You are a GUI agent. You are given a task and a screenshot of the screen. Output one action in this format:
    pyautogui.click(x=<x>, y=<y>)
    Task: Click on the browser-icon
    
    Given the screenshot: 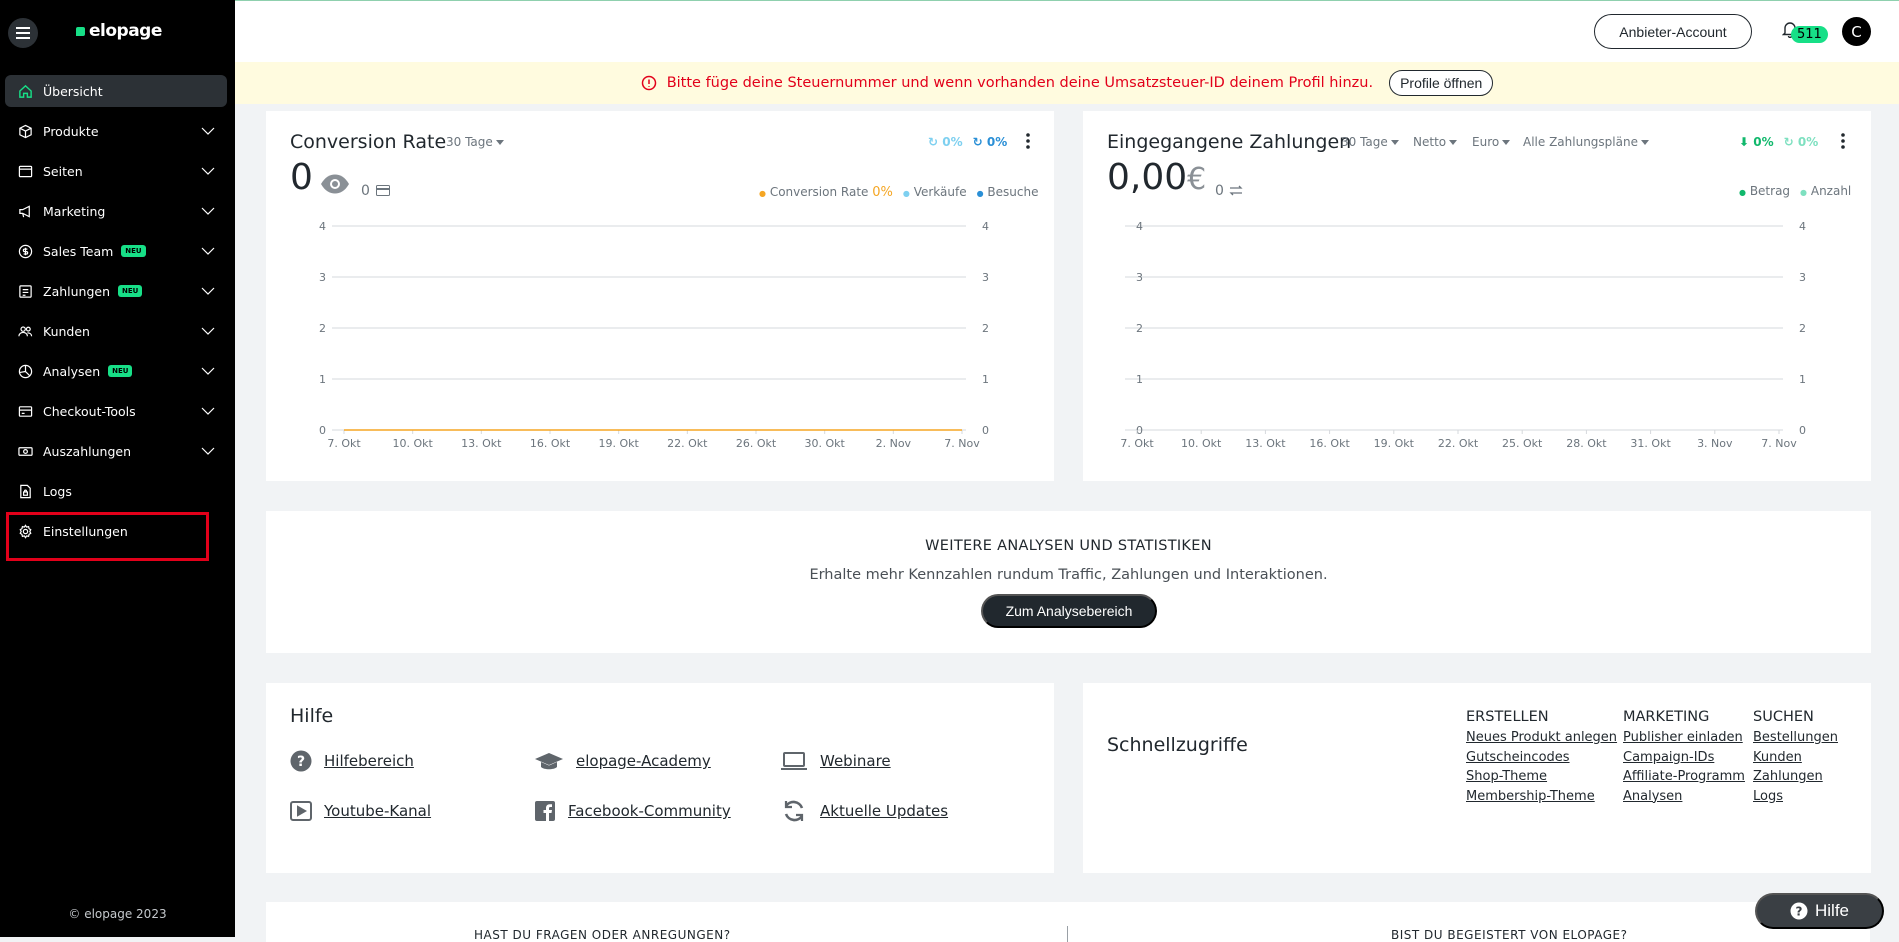 What is the action you would take?
    pyautogui.click(x=25, y=171)
    